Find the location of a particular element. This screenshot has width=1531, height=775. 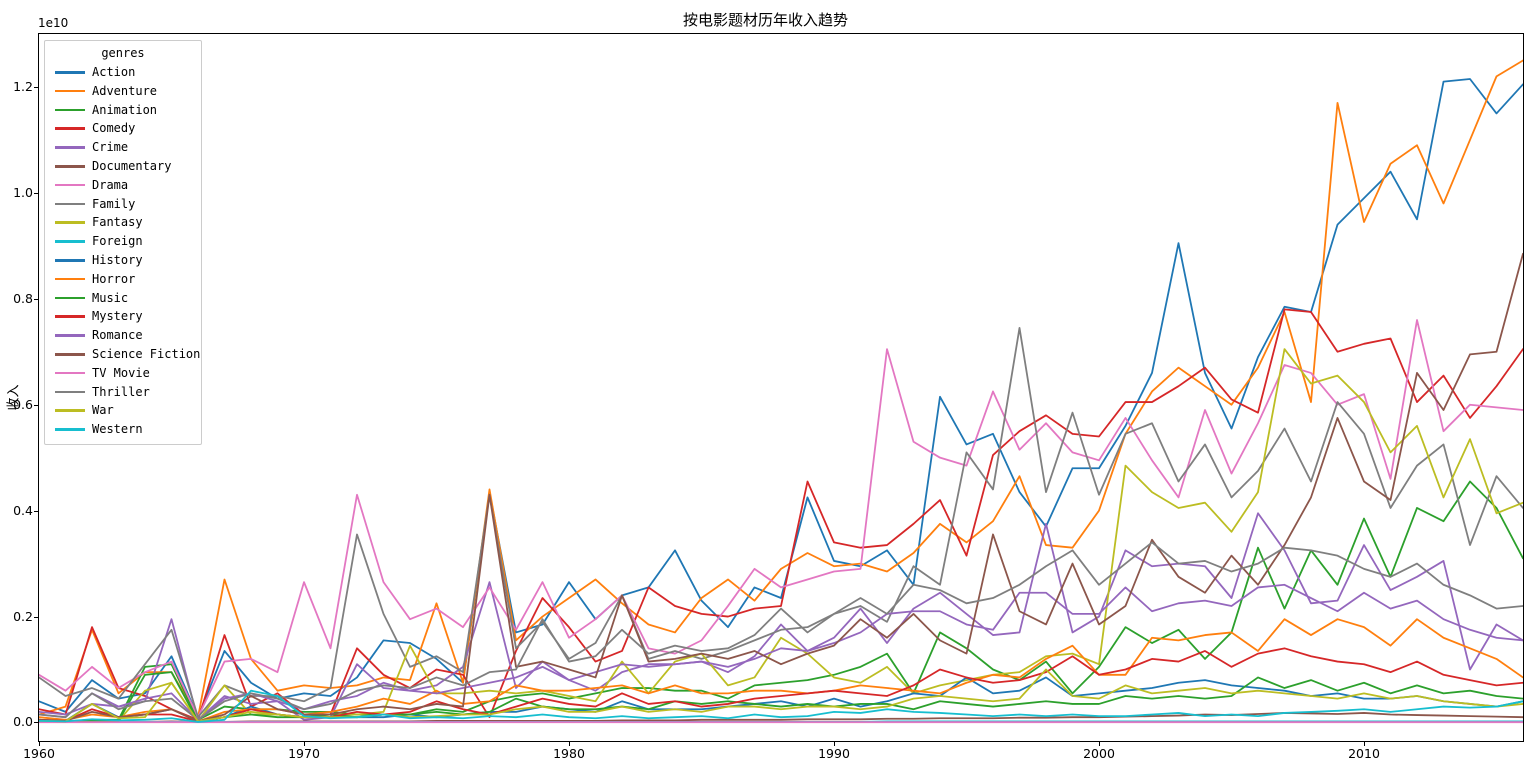

legend-item: History is located at coordinates (123, 260).